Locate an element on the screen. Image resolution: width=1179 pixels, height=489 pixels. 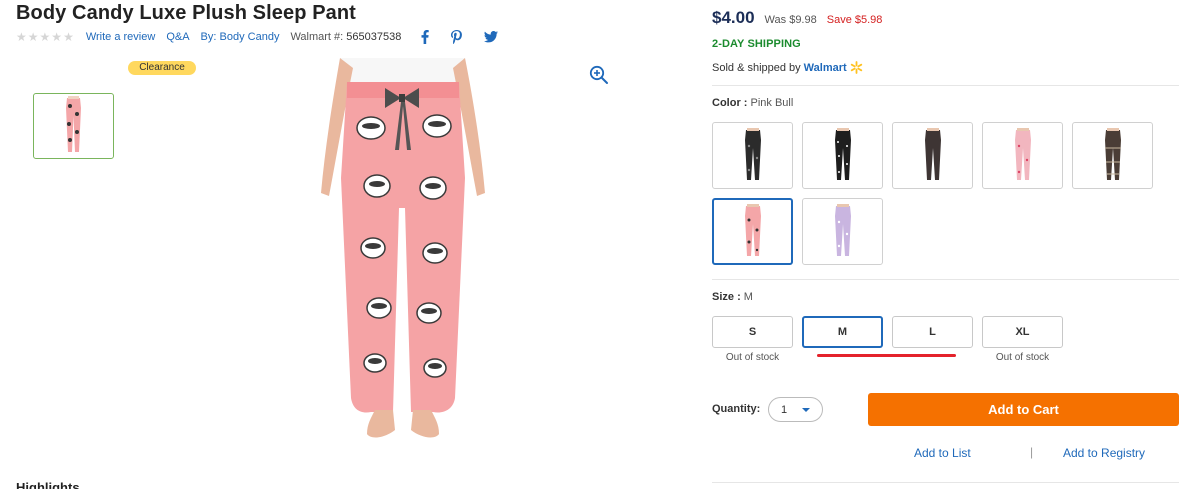
price-row: $4.00 Was $9.98 Save $5.98 is located at coordinates (797, 18).